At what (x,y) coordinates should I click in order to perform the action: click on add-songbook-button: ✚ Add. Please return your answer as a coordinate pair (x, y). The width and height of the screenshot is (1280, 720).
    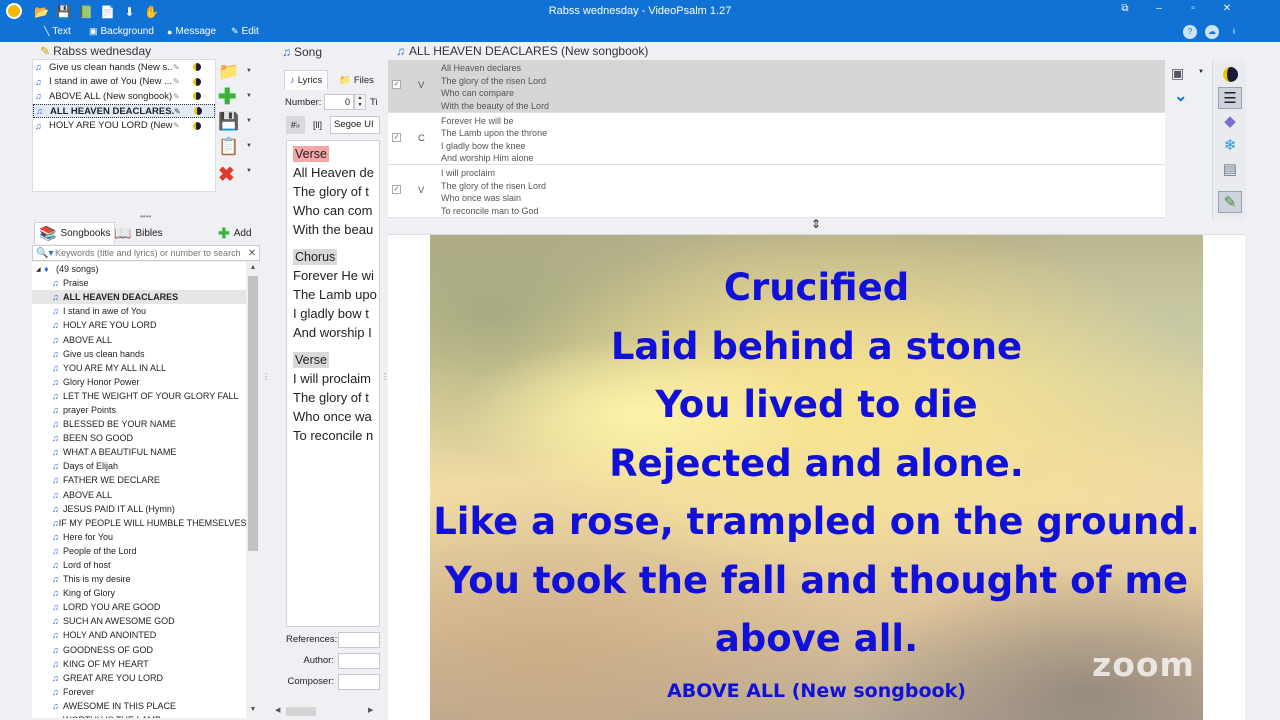
    Looking at the image, I should click on (235, 233).